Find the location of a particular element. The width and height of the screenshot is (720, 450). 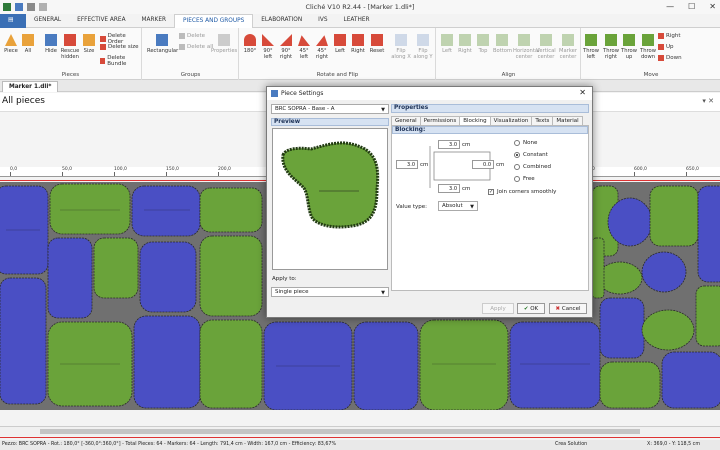

tab-marker: MARKER is located at coordinates (154, 21).